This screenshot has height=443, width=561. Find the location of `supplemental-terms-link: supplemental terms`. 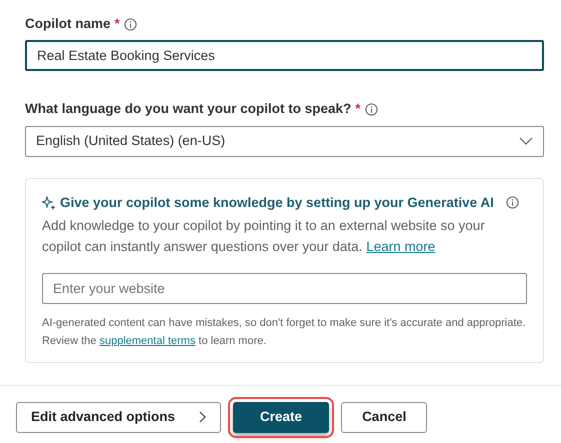

supplemental-terms-link: supplemental terms is located at coordinates (147, 340).